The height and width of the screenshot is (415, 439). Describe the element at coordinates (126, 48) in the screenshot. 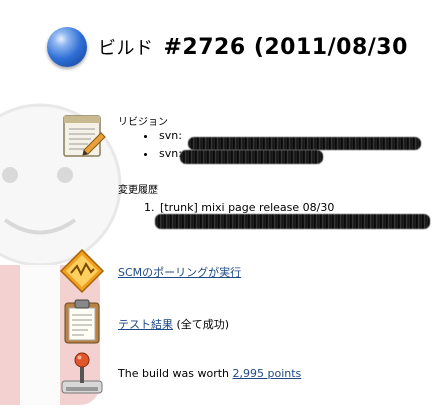

I see `page-title-prefix: ビルド` at that location.